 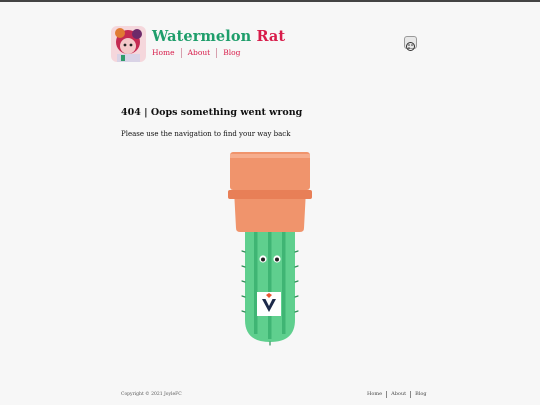 I want to click on site-header: Watermelon Rat Home About Blog, so click(x=266, y=46).